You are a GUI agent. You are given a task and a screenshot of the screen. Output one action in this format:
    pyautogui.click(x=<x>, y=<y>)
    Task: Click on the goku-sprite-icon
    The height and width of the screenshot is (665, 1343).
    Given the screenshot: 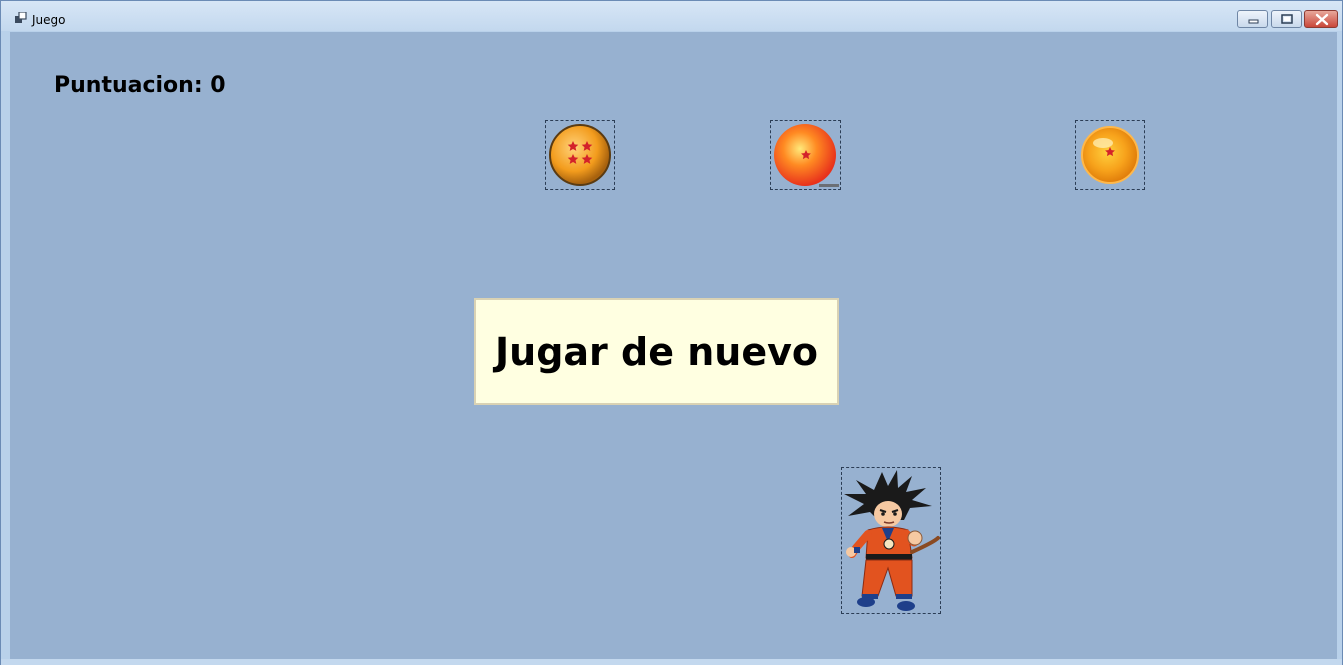 What is the action you would take?
    pyautogui.click(x=892, y=540)
    